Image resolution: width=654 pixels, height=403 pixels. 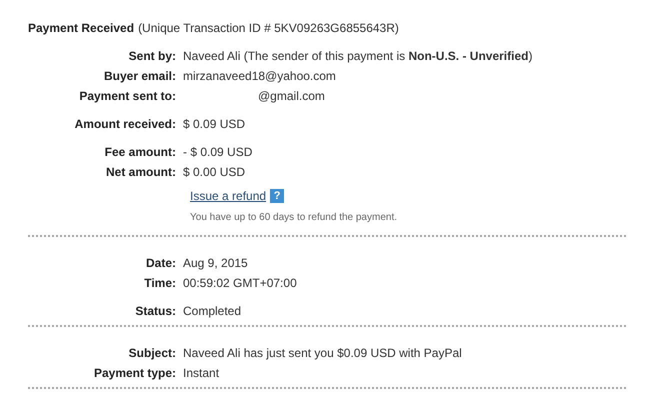 I want to click on payment-heading: Payment Received, so click(x=81, y=28).